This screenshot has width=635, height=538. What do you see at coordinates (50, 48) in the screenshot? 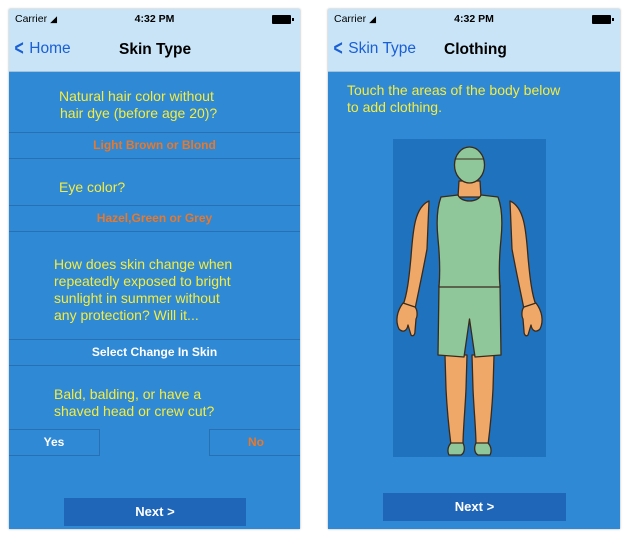
I see `back-label: Home` at bounding box center [50, 48].